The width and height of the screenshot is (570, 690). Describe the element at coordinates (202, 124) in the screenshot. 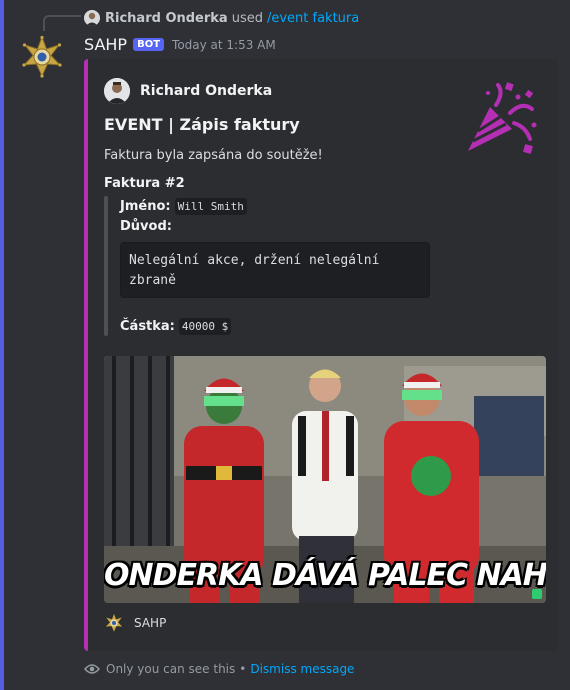

I see `embed-title: EVENT | Zápis faktury` at that location.